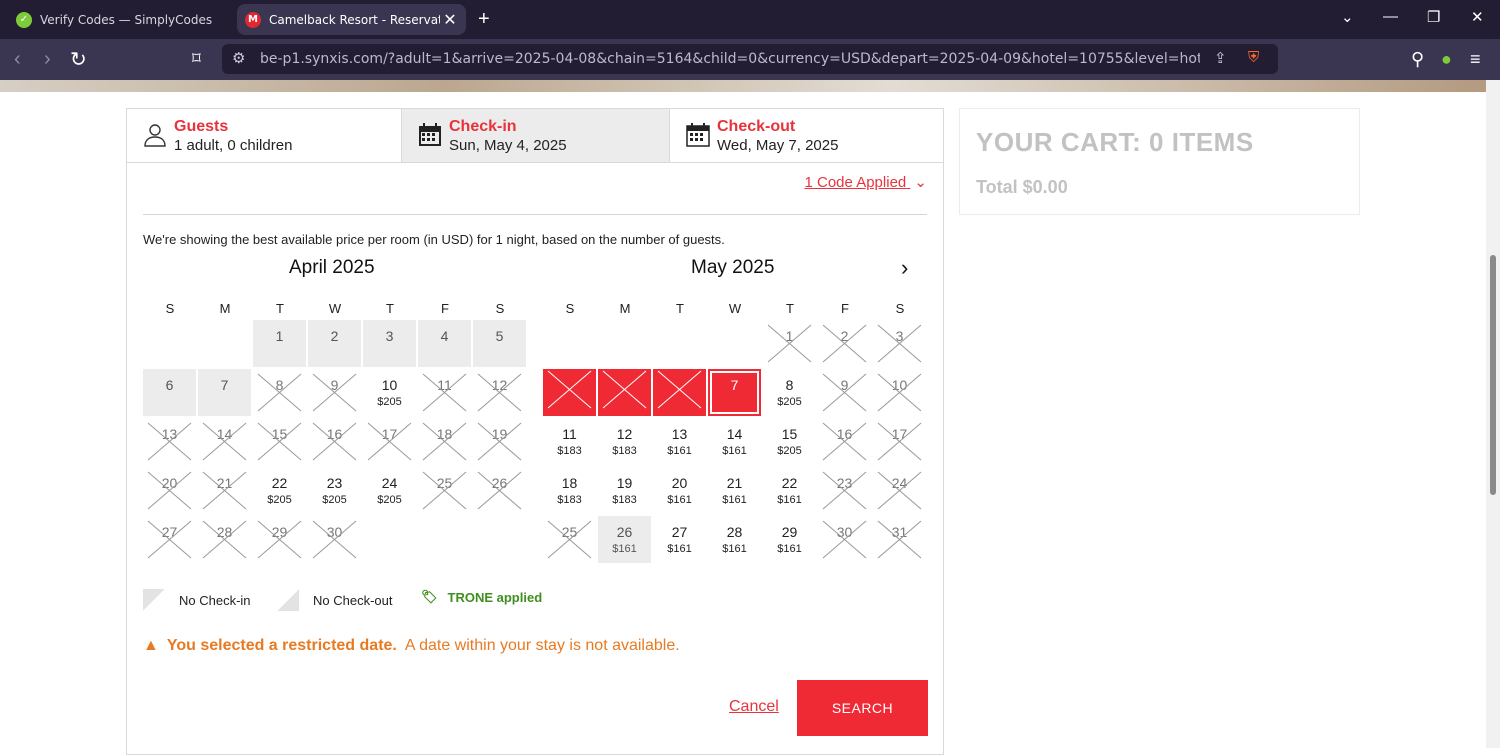 The width and height of the screenshot is (1500, 755). I want to click on calendar-day: 21 $161, so click(734, 490).